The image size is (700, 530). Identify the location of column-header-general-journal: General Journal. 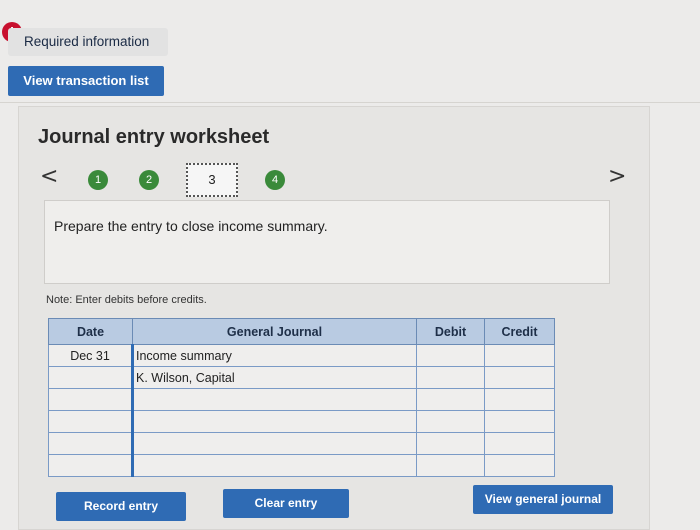
(274, 331).